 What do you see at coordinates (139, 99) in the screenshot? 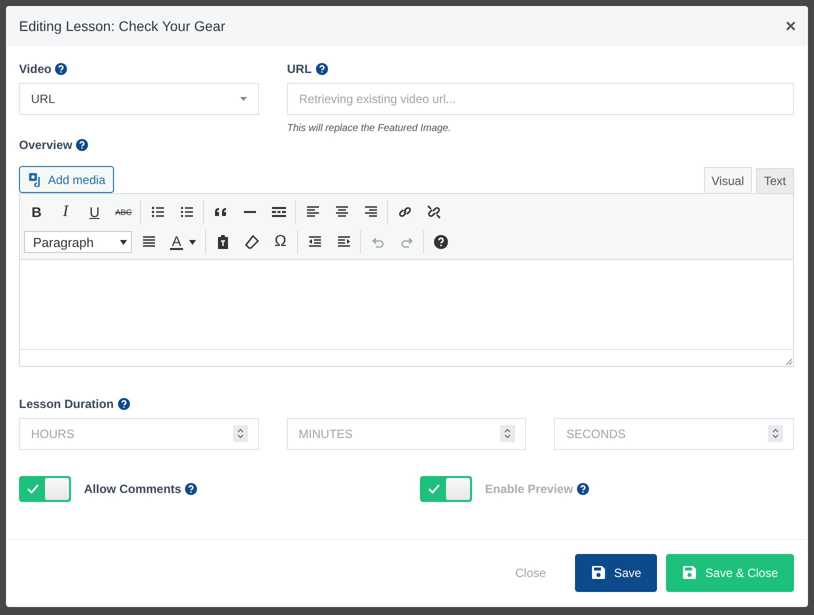
I see `video-type-select: URL` at bounding box center [139, 99].